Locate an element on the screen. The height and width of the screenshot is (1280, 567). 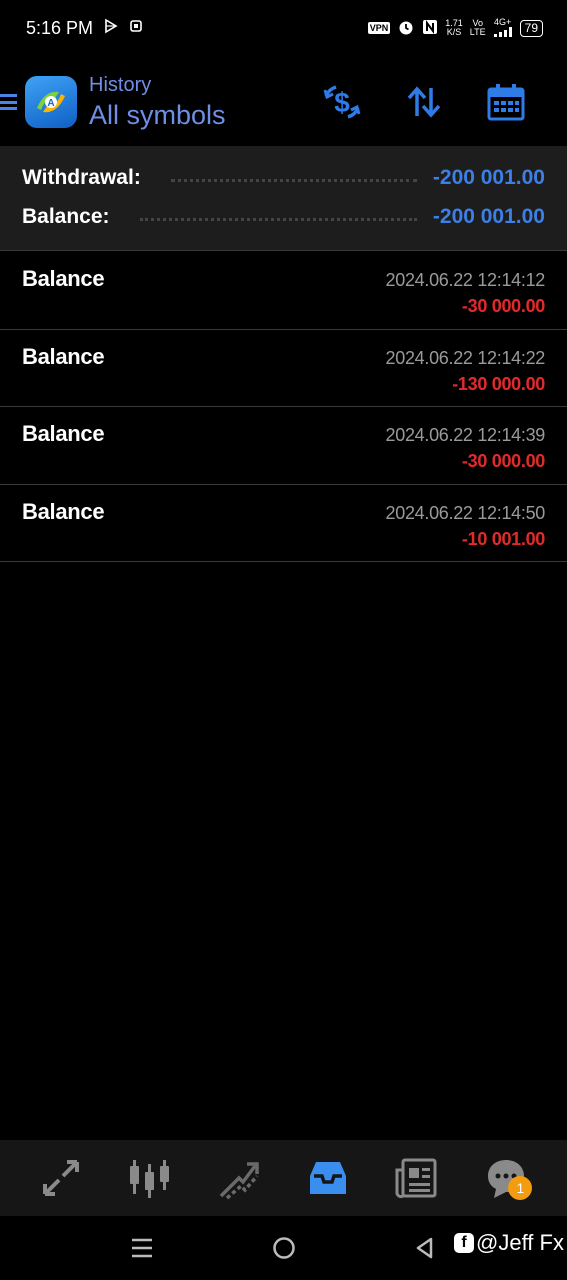
home-icon is located at coordinates (284, 1248).